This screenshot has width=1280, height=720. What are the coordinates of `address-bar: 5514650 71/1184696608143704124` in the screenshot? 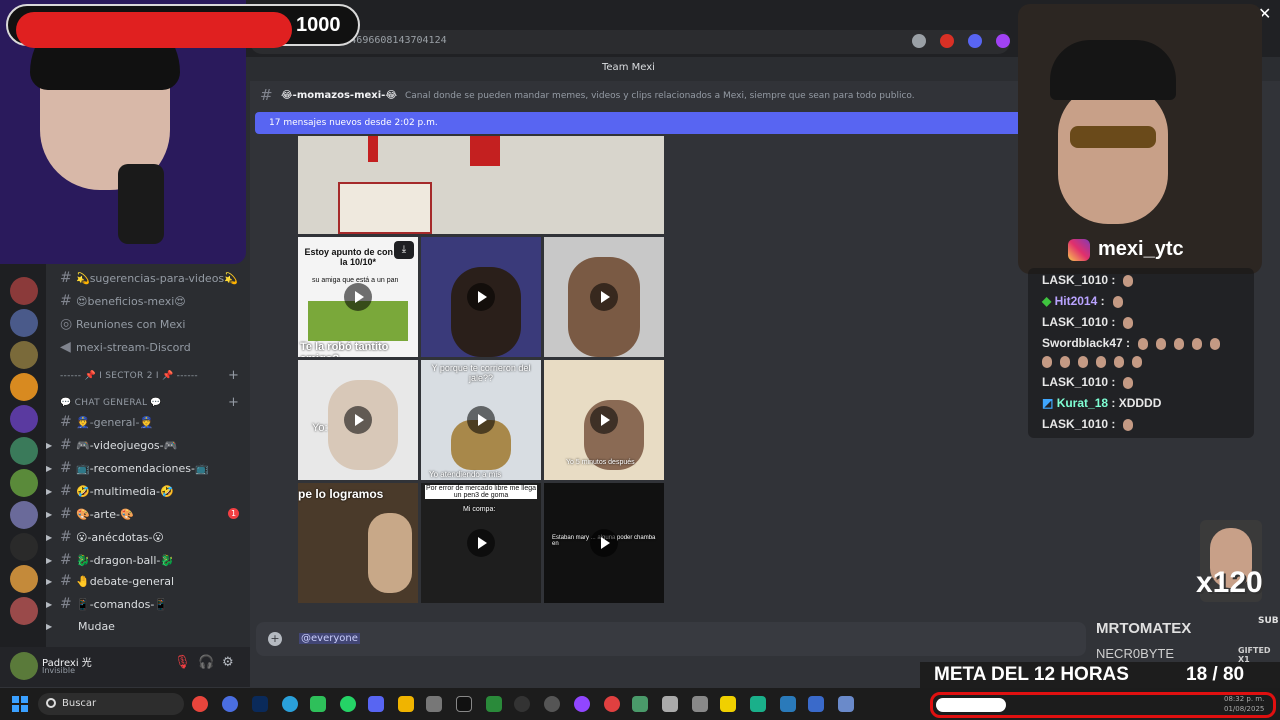 It's located at (630, 42).